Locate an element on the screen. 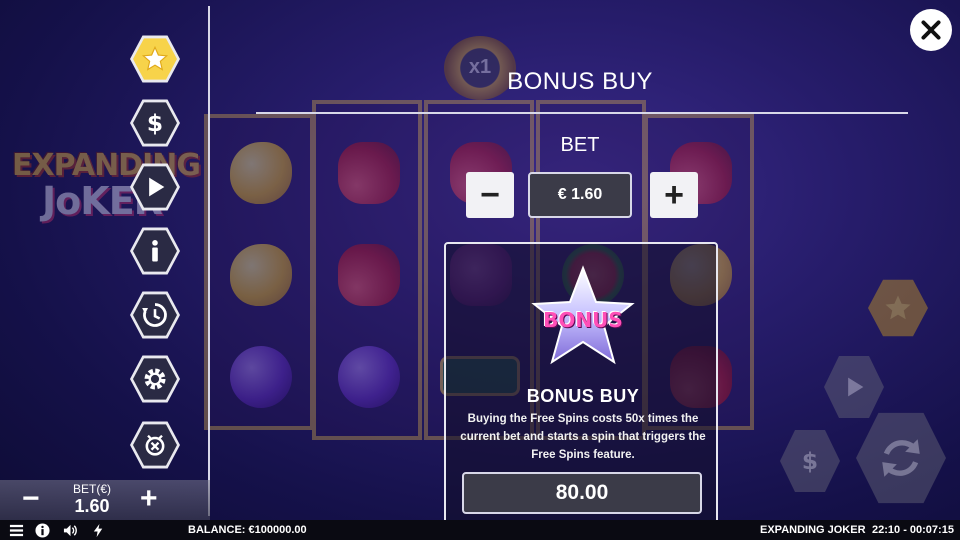 This screenshot has width=960, height=540. lightning-icon is located at coordinates (97, 530).